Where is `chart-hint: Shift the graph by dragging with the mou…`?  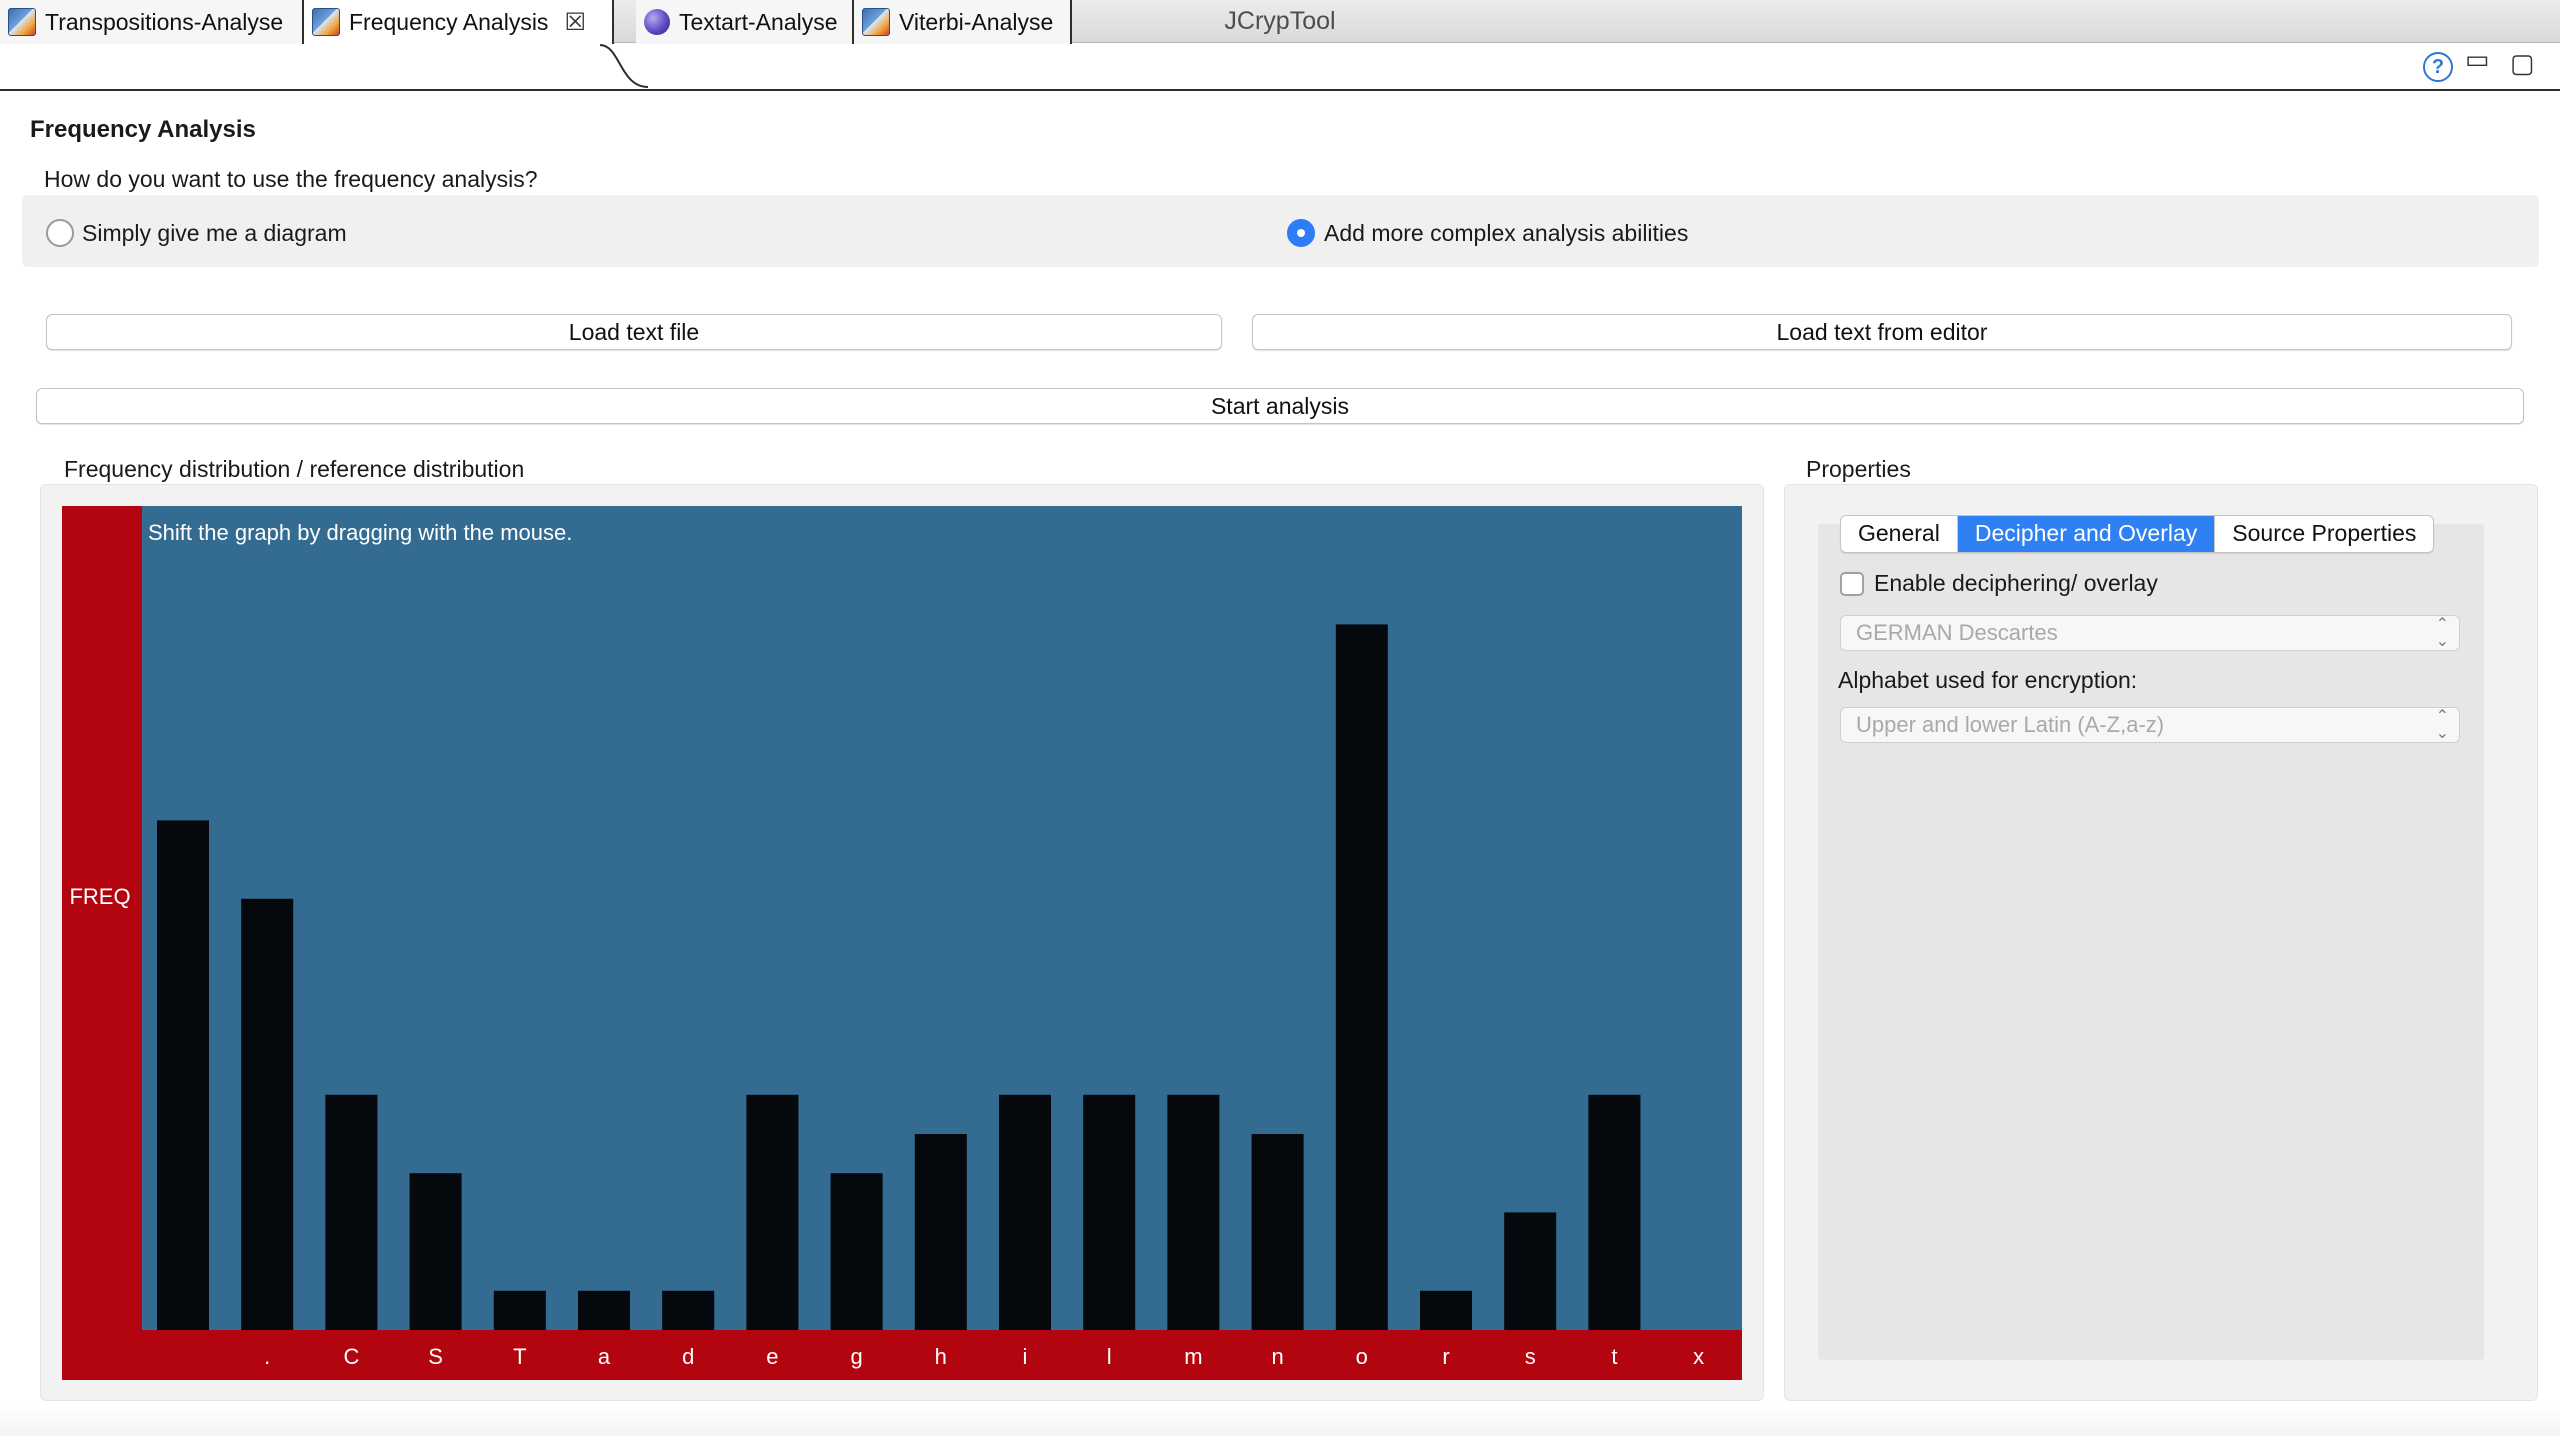
chart-hint: Shift the graph by dragging with the mou… is located at coordinates (360, 532).